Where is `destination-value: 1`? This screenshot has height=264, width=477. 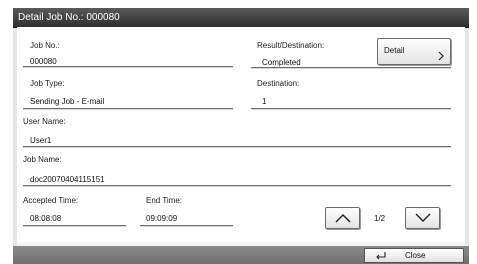
destination-value: 1 is located at coordinates (264, 101).